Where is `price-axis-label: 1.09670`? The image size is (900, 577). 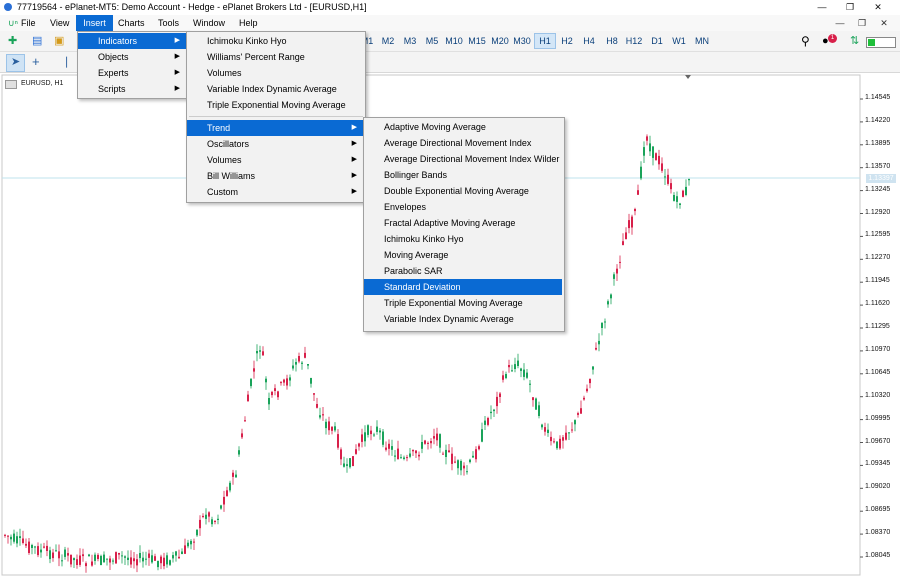 price-axis-label: 1.09670 is located at coordinates (878, 441).